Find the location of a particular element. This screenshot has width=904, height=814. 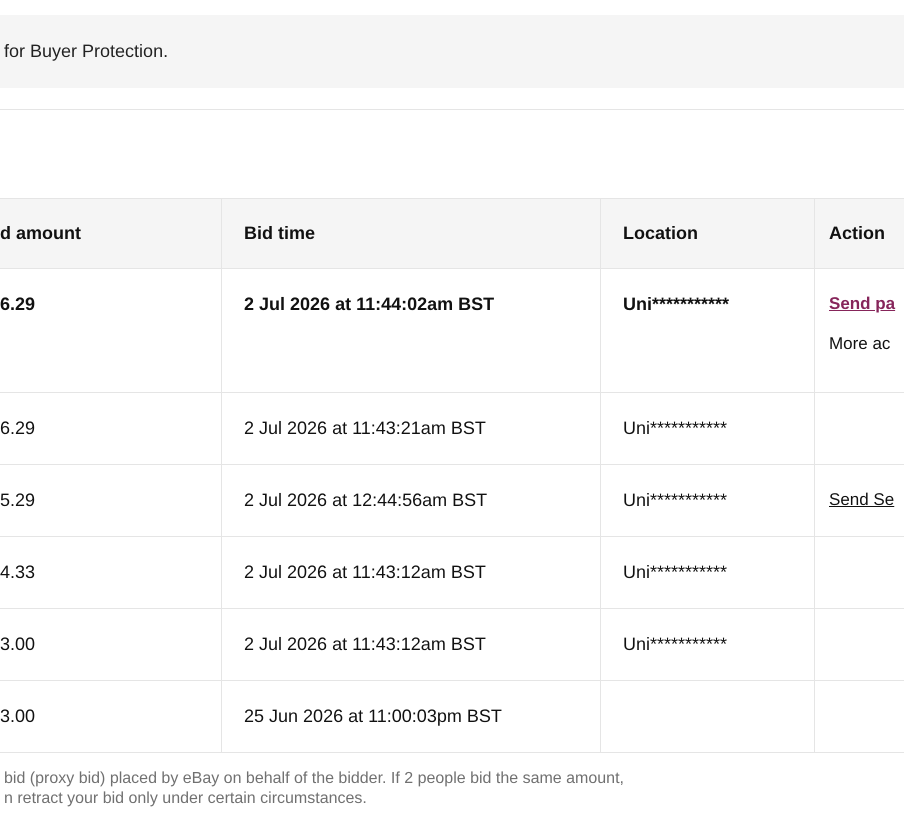

footnote-text: n retract your bid only under certain circumstances. is located at coordinates (185, 799).